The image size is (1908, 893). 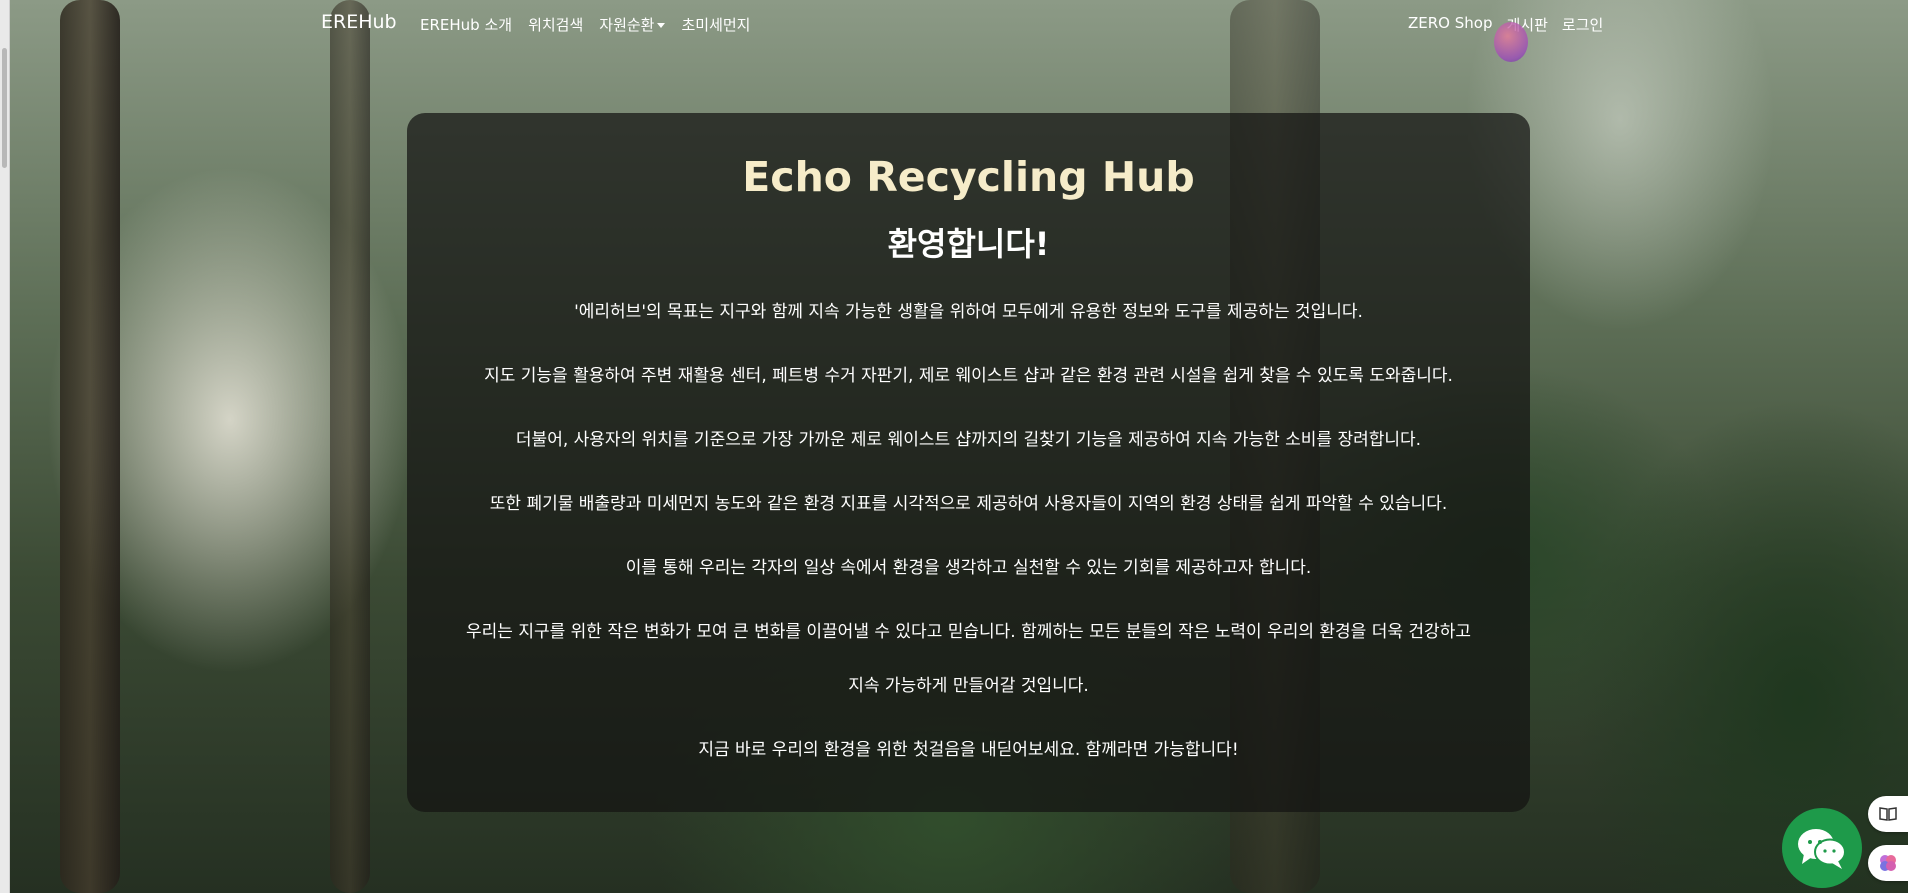 I want to click on window-scrollbar, so click(x=5, y=446).